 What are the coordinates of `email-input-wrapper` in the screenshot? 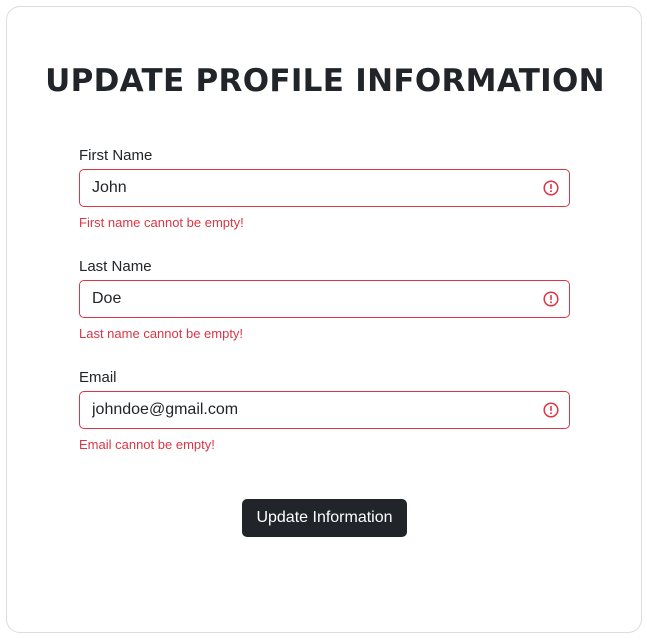 It's located at (324, 410).